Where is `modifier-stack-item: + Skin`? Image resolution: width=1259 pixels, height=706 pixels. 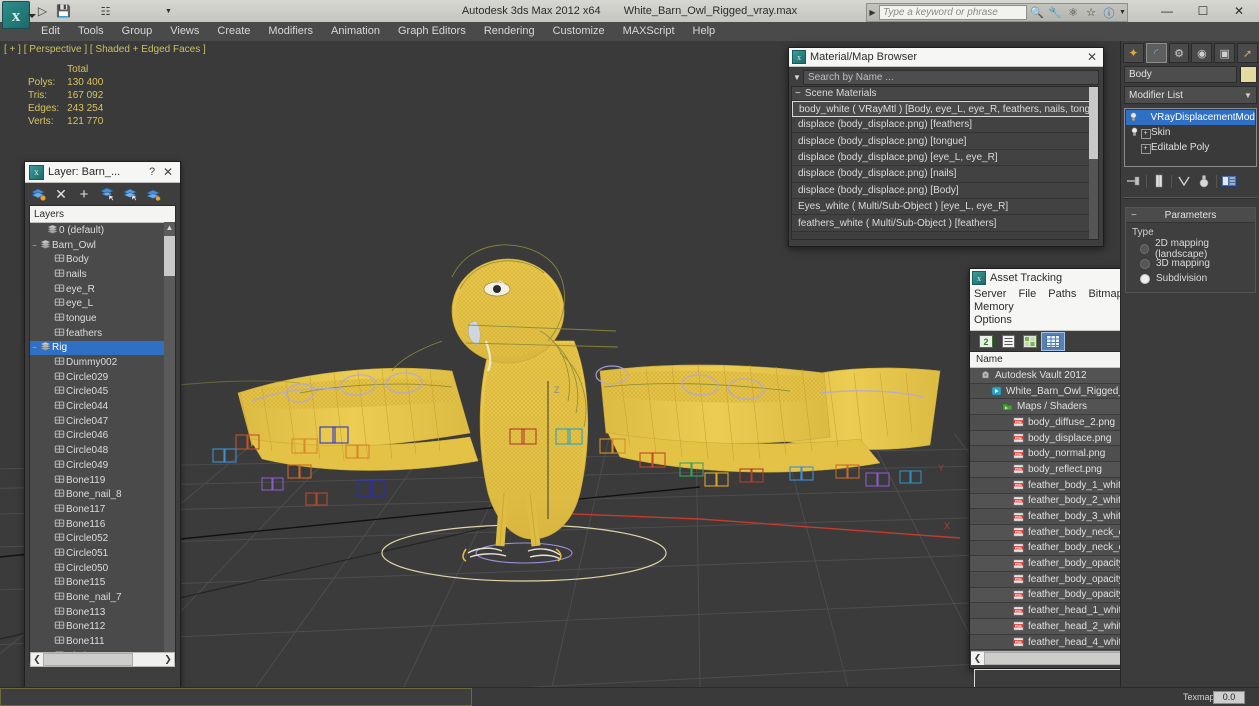
modifier-stack-item: + Skin is located at coordinates (1190, 132).